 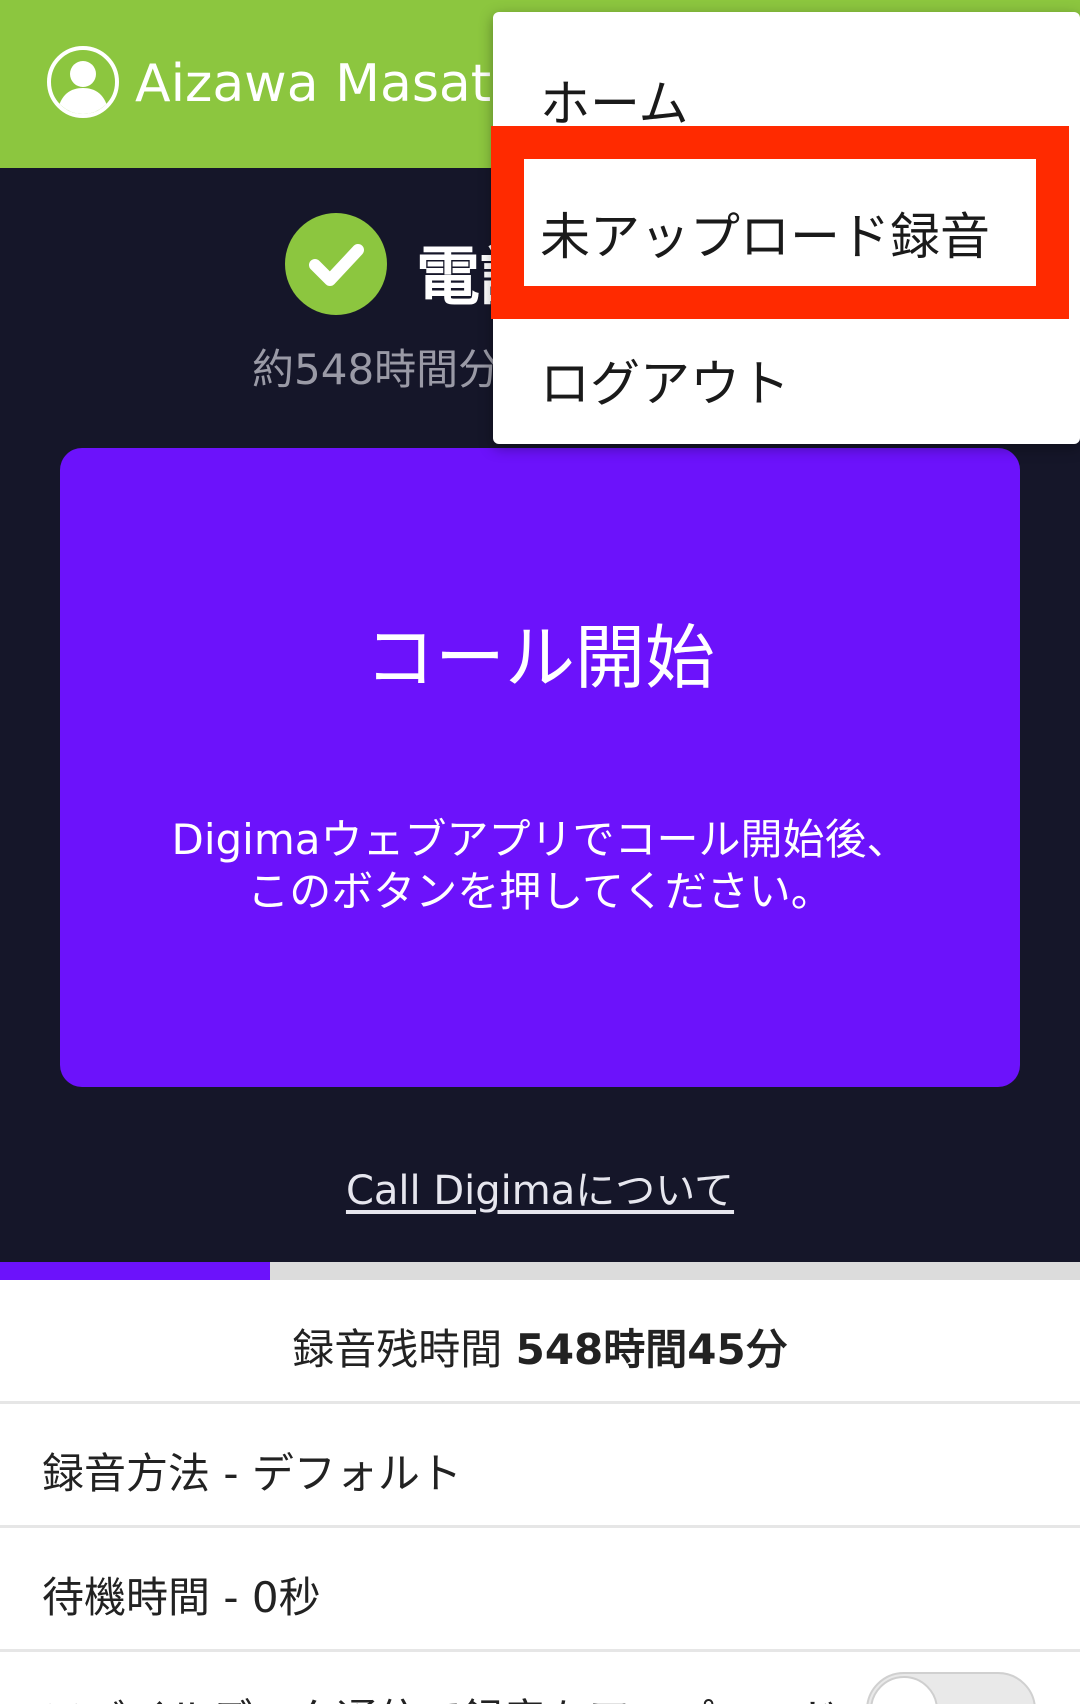 What do you see at coordinates (904, 1690) in the screenshot?
I see `toggle-knob` at bounding box center [904, 1690].